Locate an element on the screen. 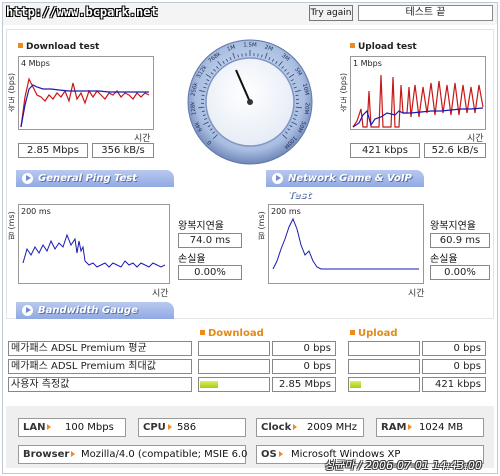 The image size is (500, 476). ram-info: RAM 1024 MB is located at coordinates (430, 427).